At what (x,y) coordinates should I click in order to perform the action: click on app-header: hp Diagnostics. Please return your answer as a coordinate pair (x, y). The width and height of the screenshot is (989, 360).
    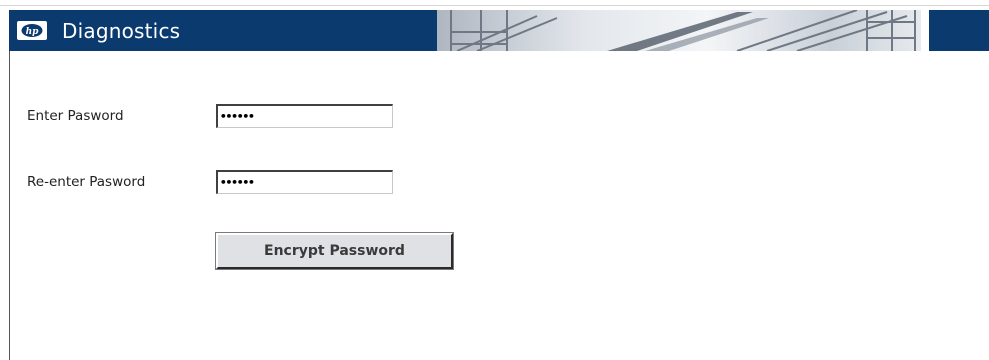
    Looking at the image, I should click on (499, 30).